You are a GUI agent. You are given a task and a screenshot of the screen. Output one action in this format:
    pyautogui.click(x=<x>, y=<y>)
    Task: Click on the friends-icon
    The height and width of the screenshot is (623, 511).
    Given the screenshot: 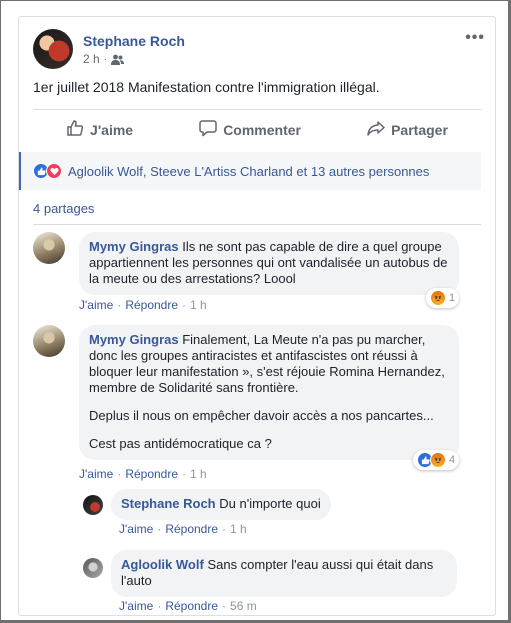 What is the action you would take?
    pyautogui.click(x=118, y=59)
    